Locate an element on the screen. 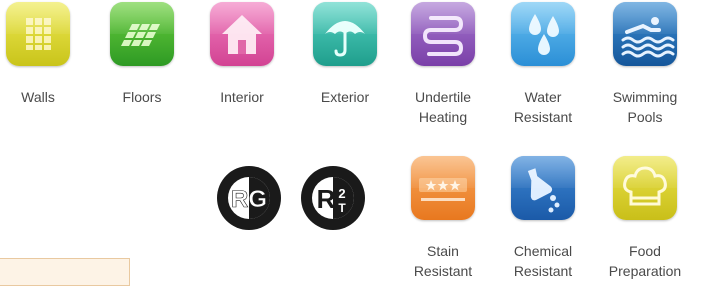  floors-tile is located at coordinates (142, 34).